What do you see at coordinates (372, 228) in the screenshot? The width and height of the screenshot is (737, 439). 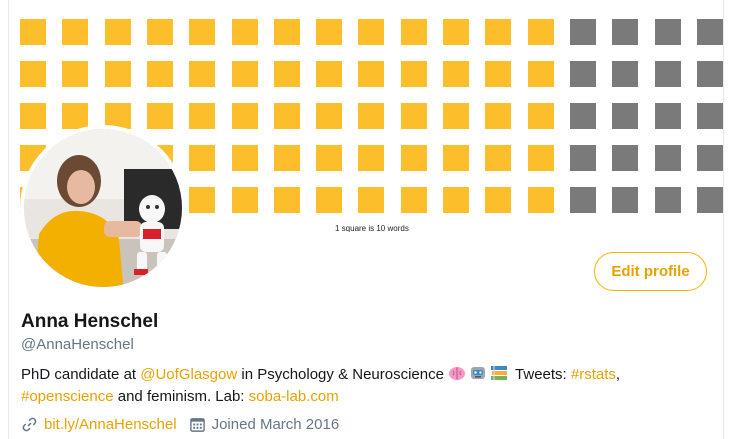 I see `banner-caption: 1 square is 10 words` at bounding box center [372, 228].